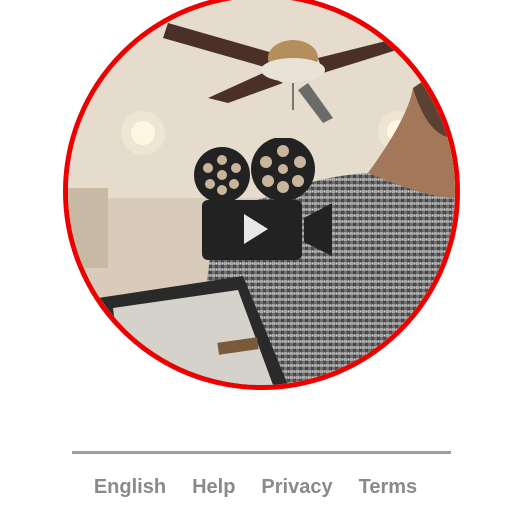 The height and width of the screenshot is (518, 521). I want to click on film-camera-play-icon, so click(264, 203).